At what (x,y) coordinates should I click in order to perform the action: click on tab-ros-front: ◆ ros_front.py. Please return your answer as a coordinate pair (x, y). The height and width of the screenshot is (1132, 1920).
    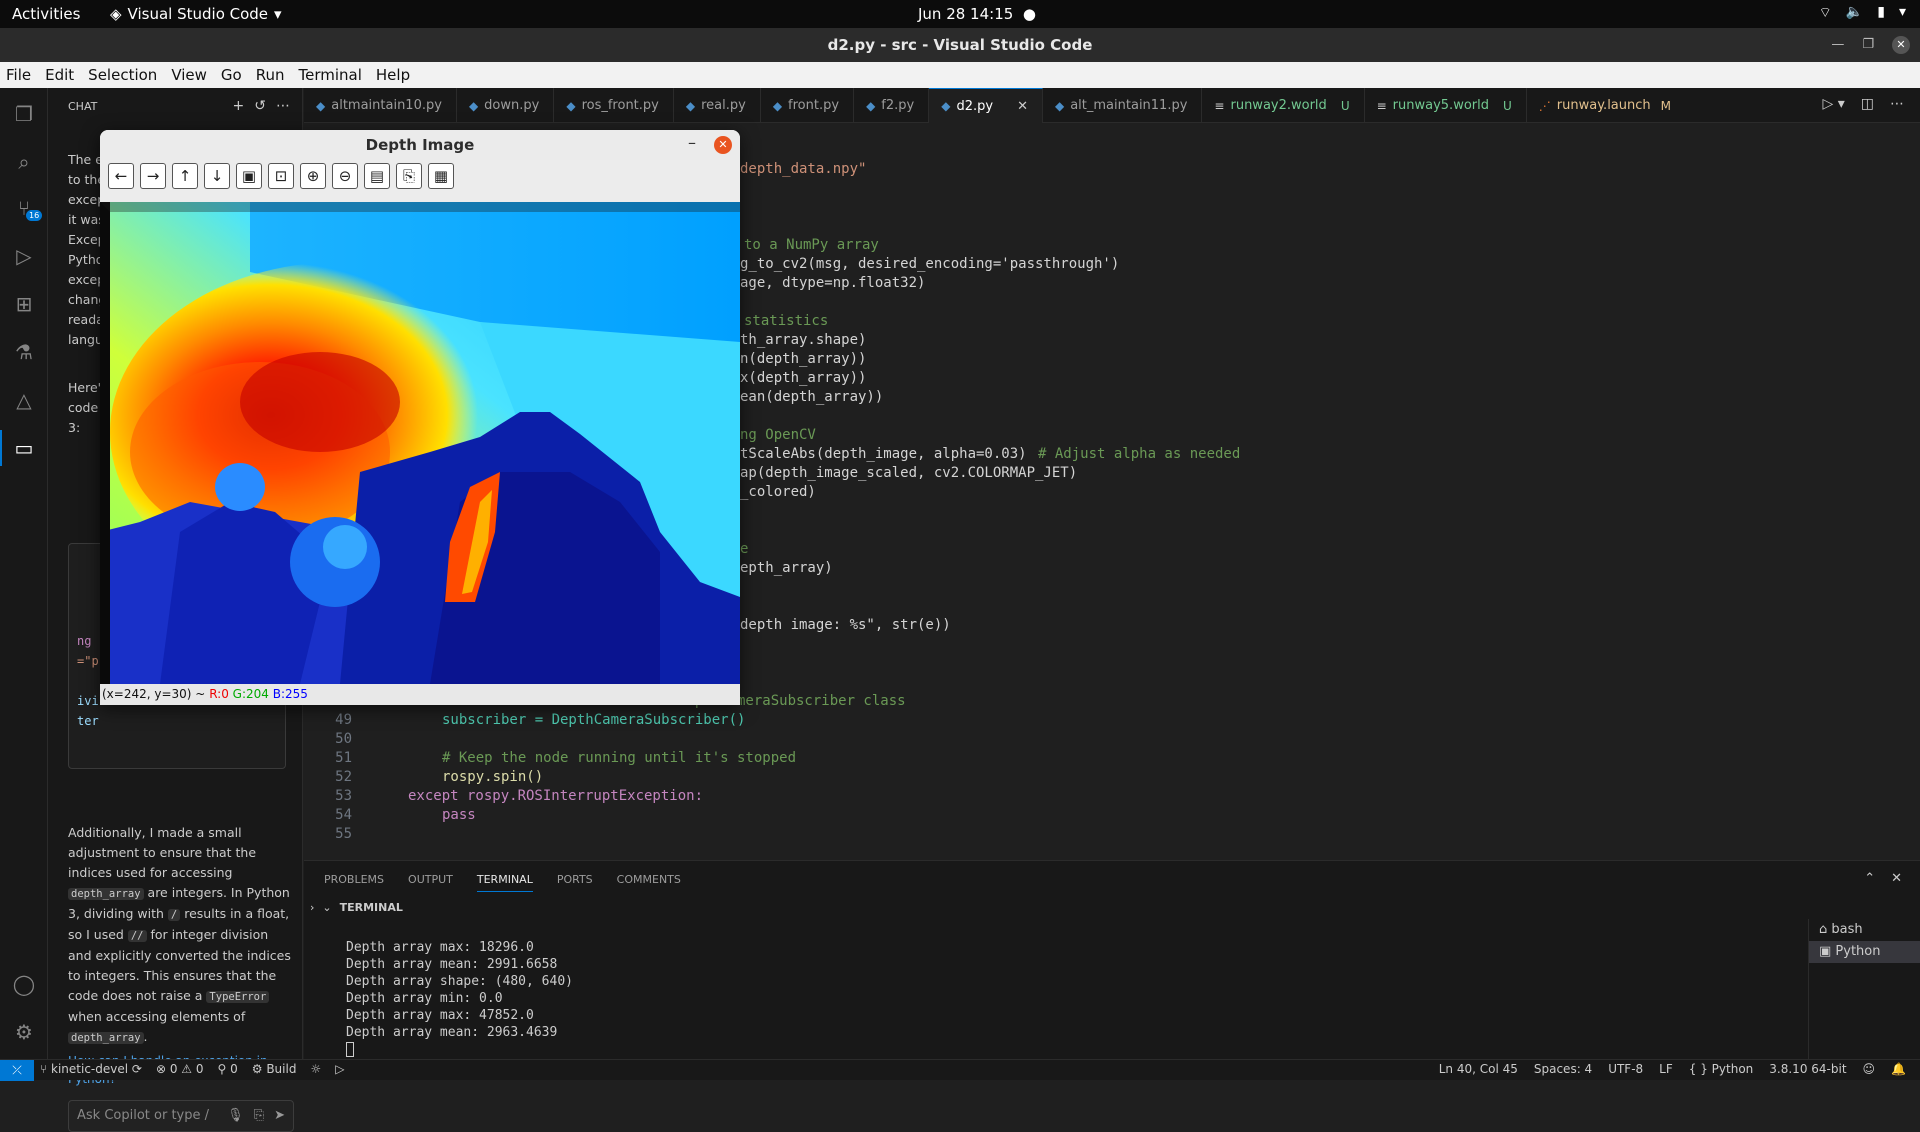
    Looking at the image, I should click on (614, 105).